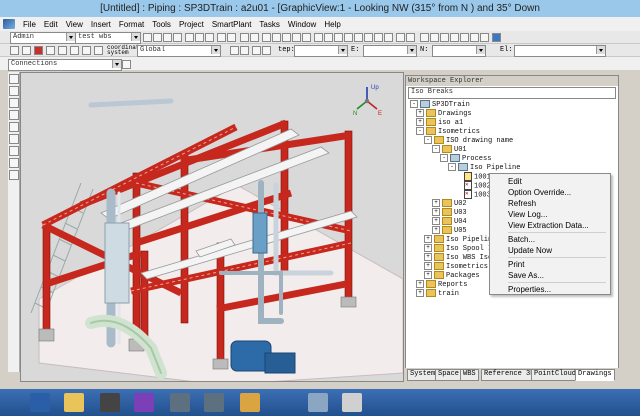 The height and width of the screenshot is (416, 640). Describe the element at coordinates (14, 103) in the screenshot. I see `insert-component-tool-icon` at that location.